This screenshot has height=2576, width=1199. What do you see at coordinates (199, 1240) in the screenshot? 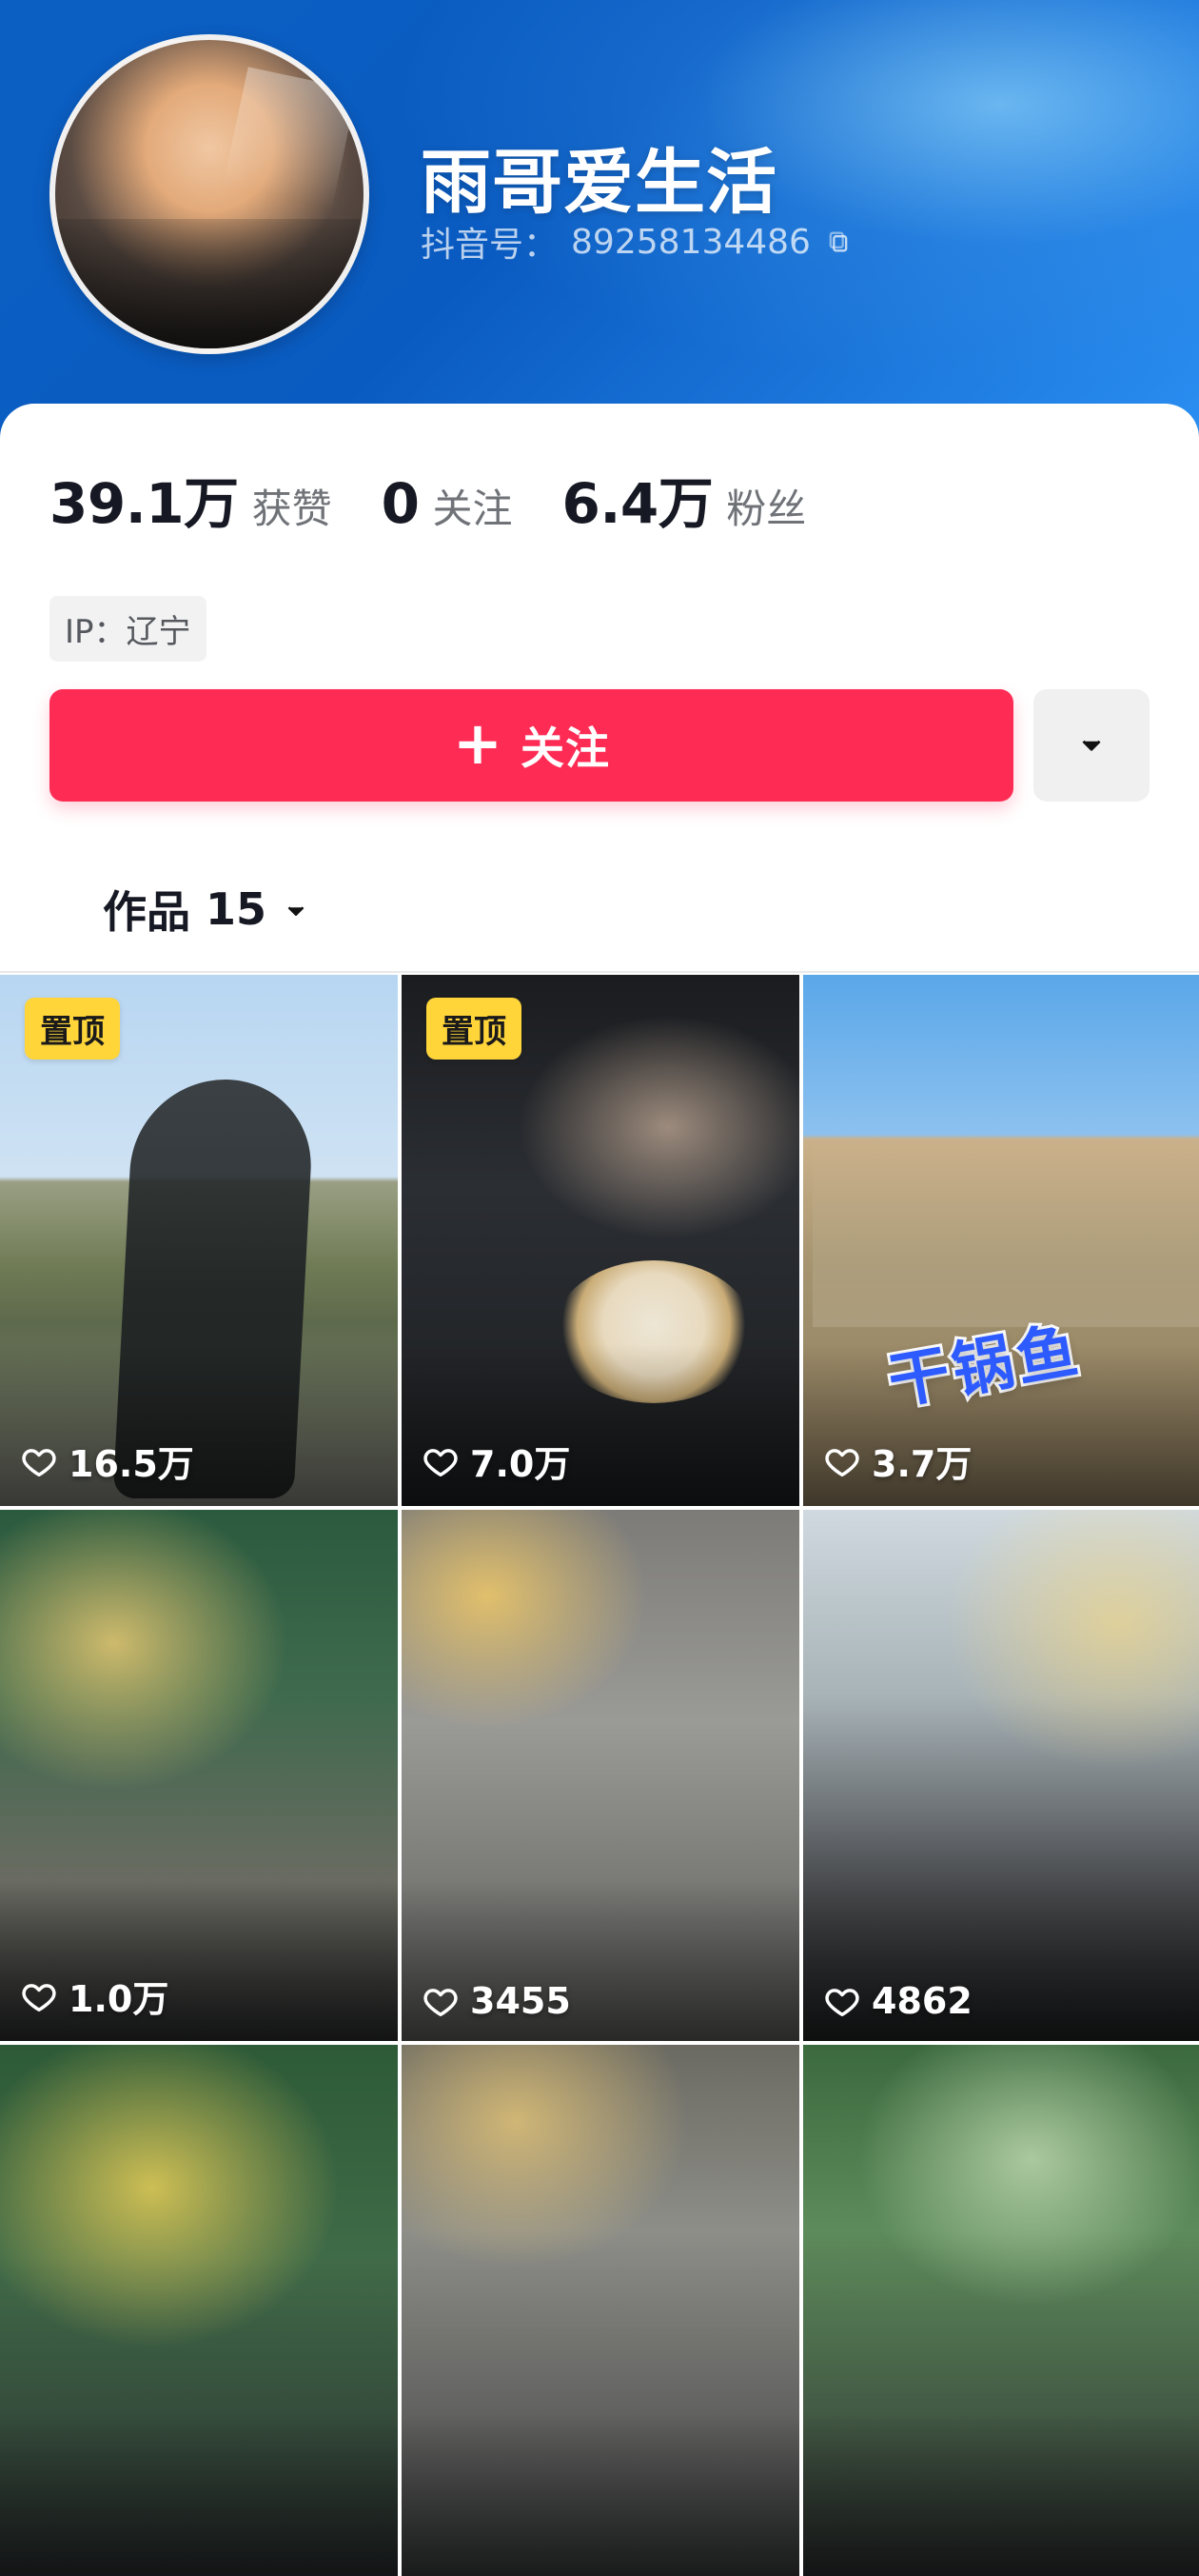
I see `video-tile: 置顶 16.5万` at bounding box center [199, 1240].